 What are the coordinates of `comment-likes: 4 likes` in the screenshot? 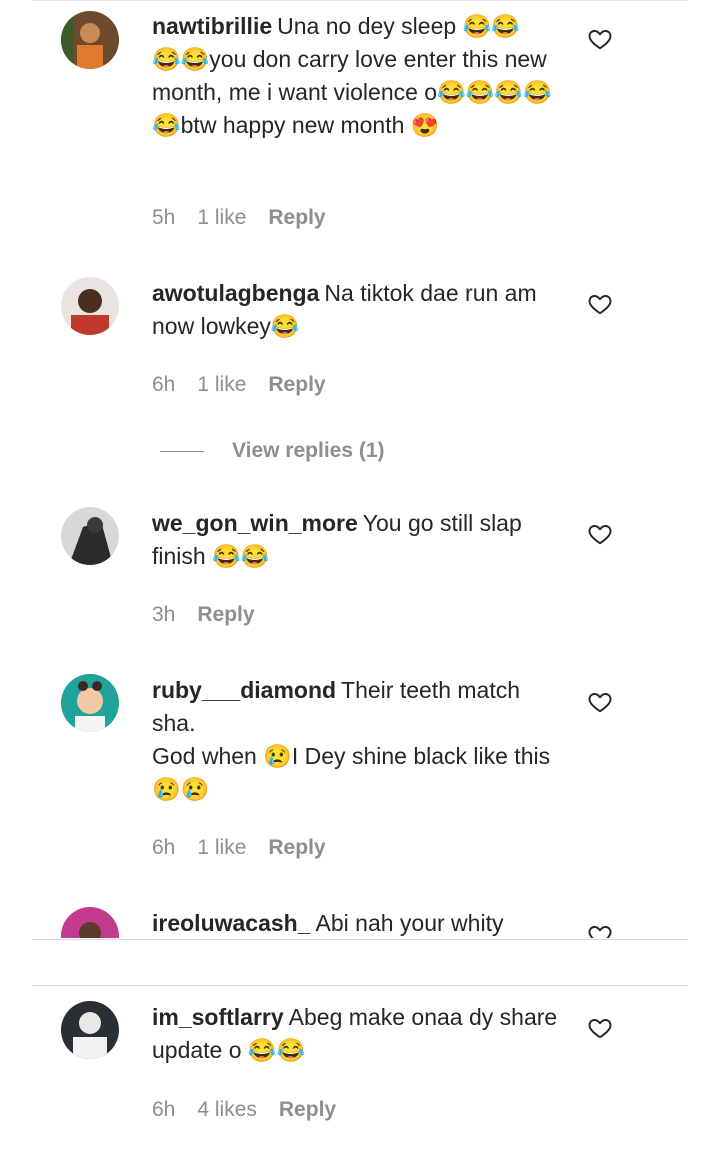 It's located at (227, 1110).